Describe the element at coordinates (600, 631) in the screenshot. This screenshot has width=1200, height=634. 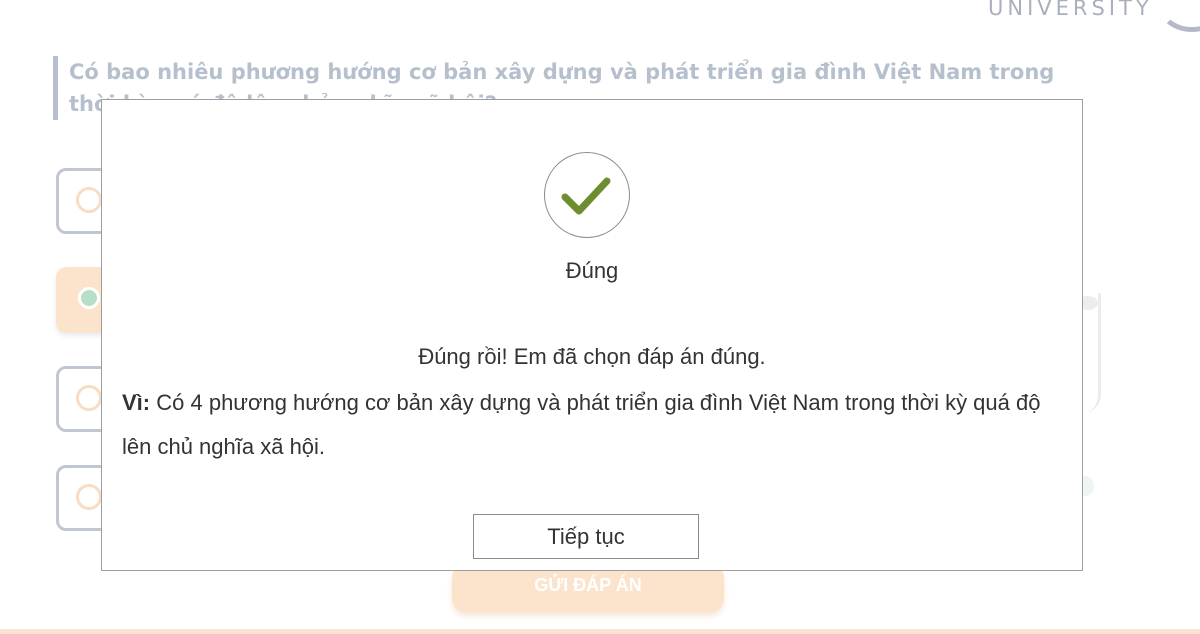
I see `bottom-bar` at that location.